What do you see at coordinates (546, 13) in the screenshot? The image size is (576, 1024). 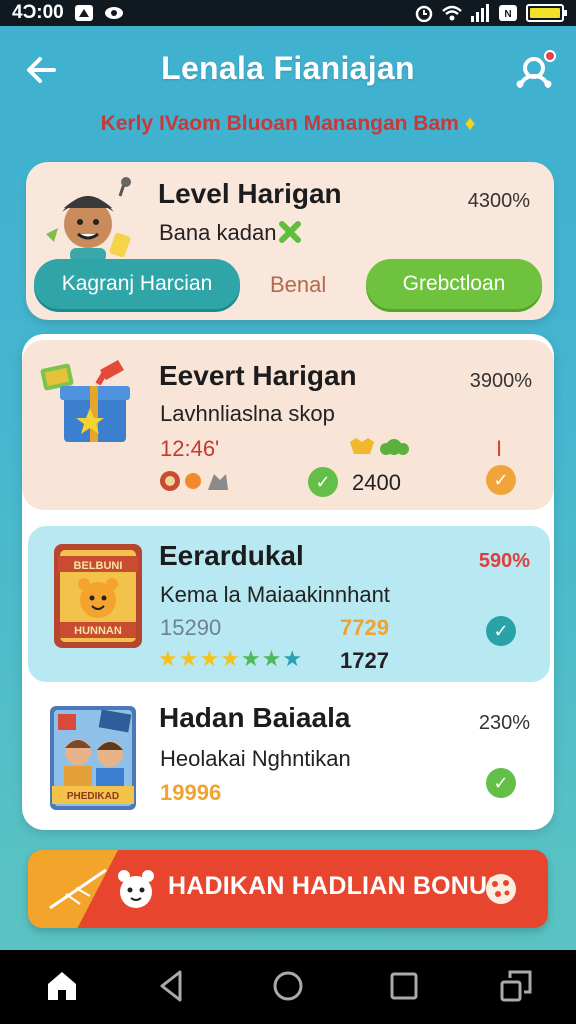 I see `battery-icon` at bounding box center [546, 13].